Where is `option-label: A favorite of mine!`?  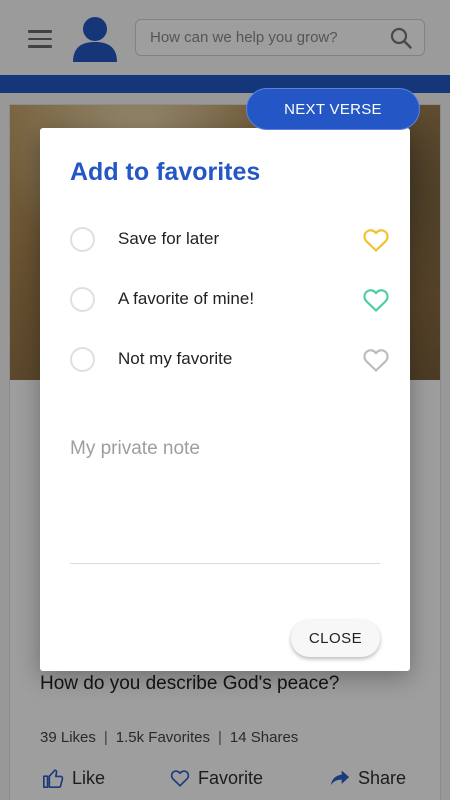 option-label: A favorite of mine! is located at coordinates (186, 298).